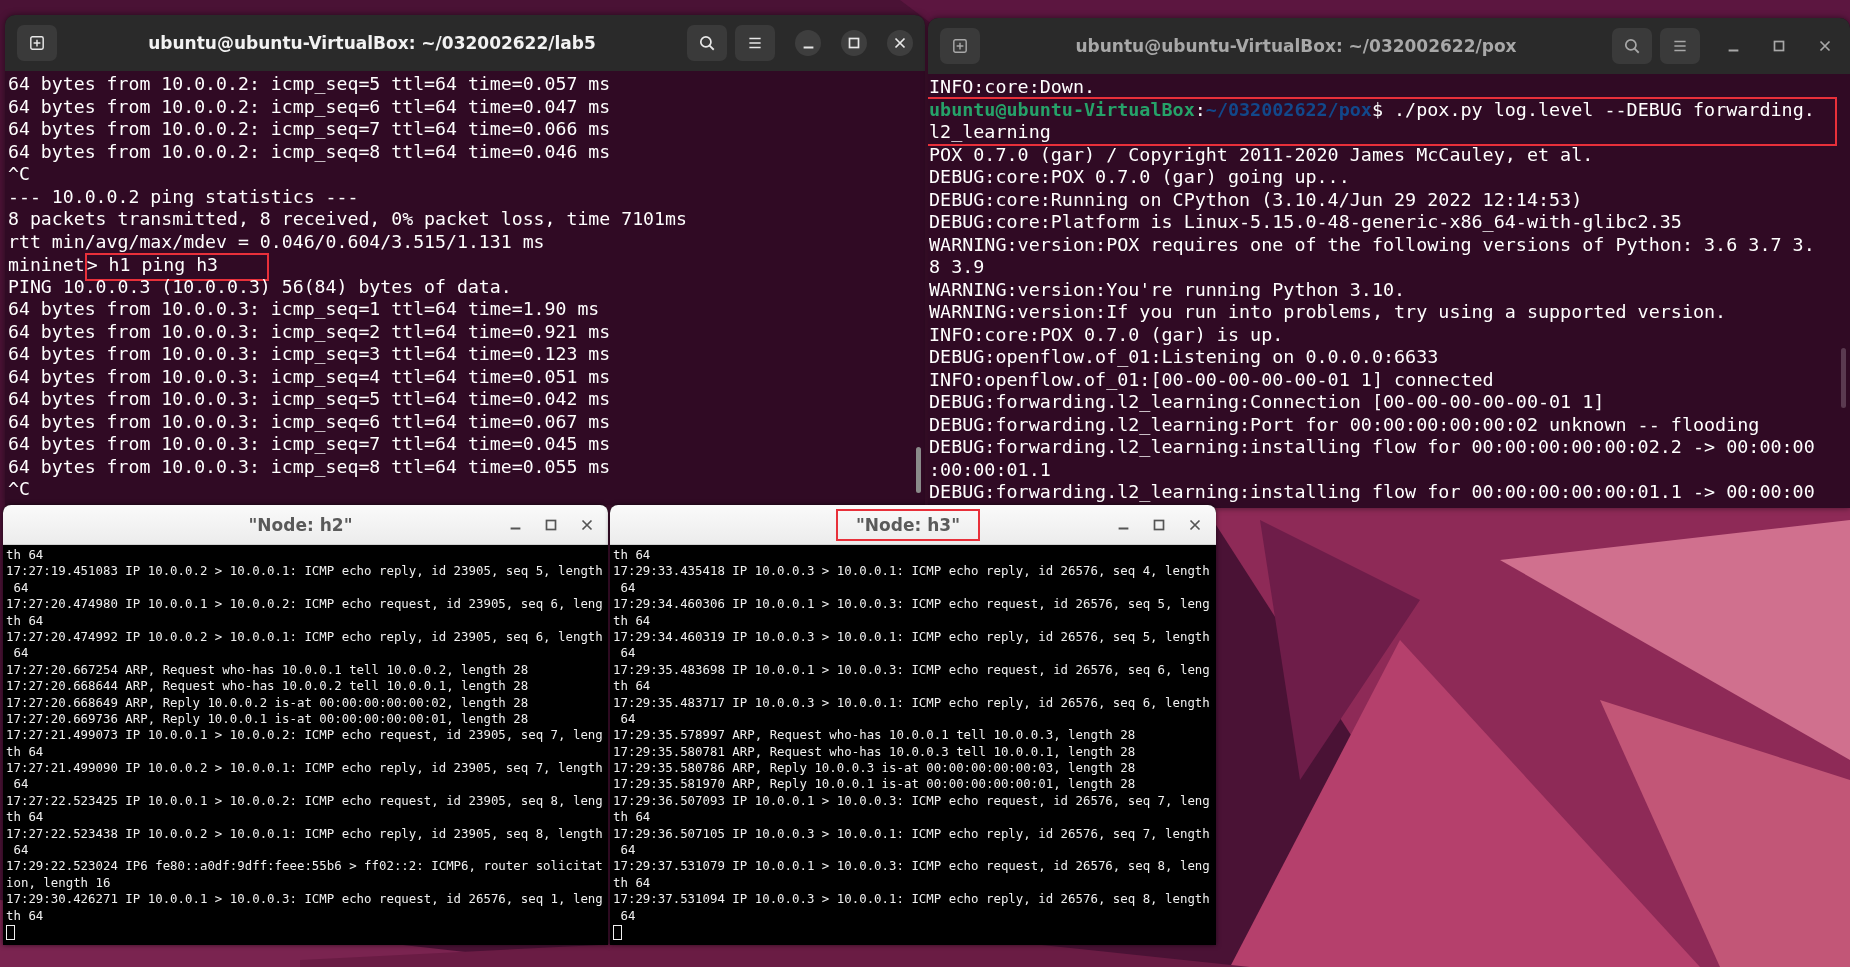 The width and height of the screenshot is (1850, 967). I want to click on terminal-line: 64 bytes from 10.0.0.3: icmp_seq=7 ttl=64 time=0.045 ms, so click(310, 444).